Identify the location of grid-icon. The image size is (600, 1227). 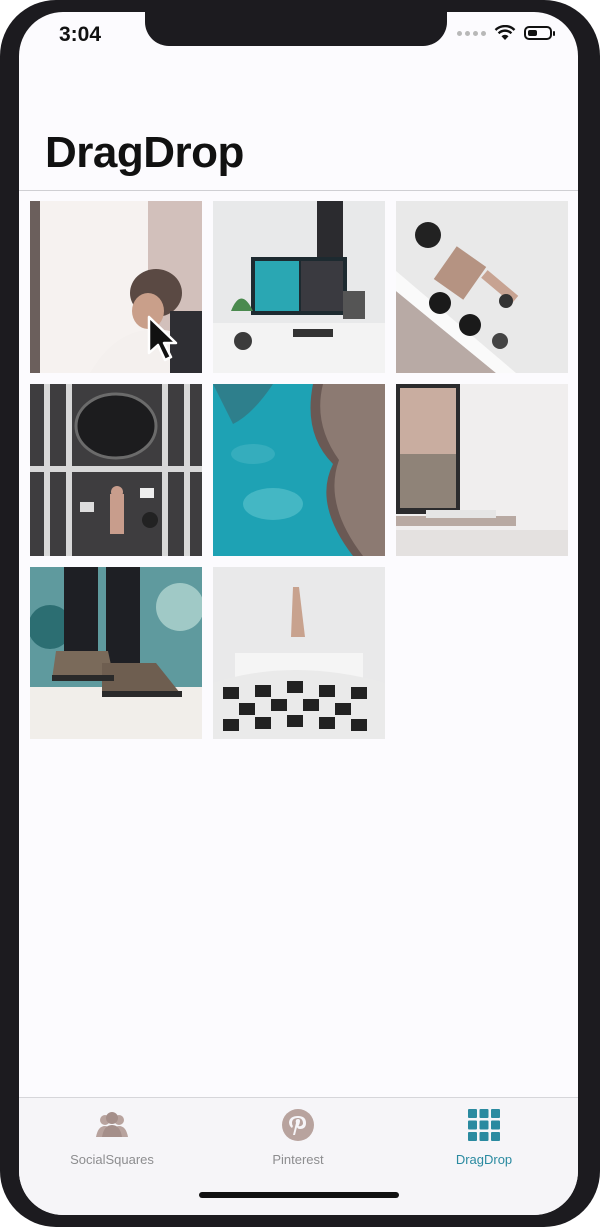
(484, 1125).